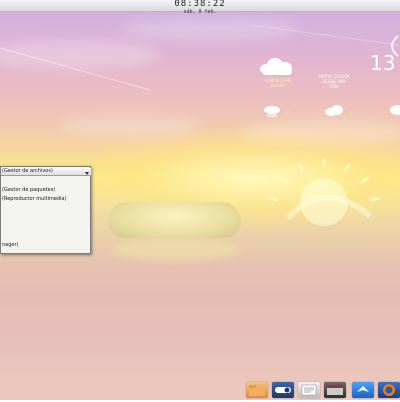  What do you see at coordinates (363, 390) in the screenshot?
I see `bird-icon` at bounding box center [363, 390].